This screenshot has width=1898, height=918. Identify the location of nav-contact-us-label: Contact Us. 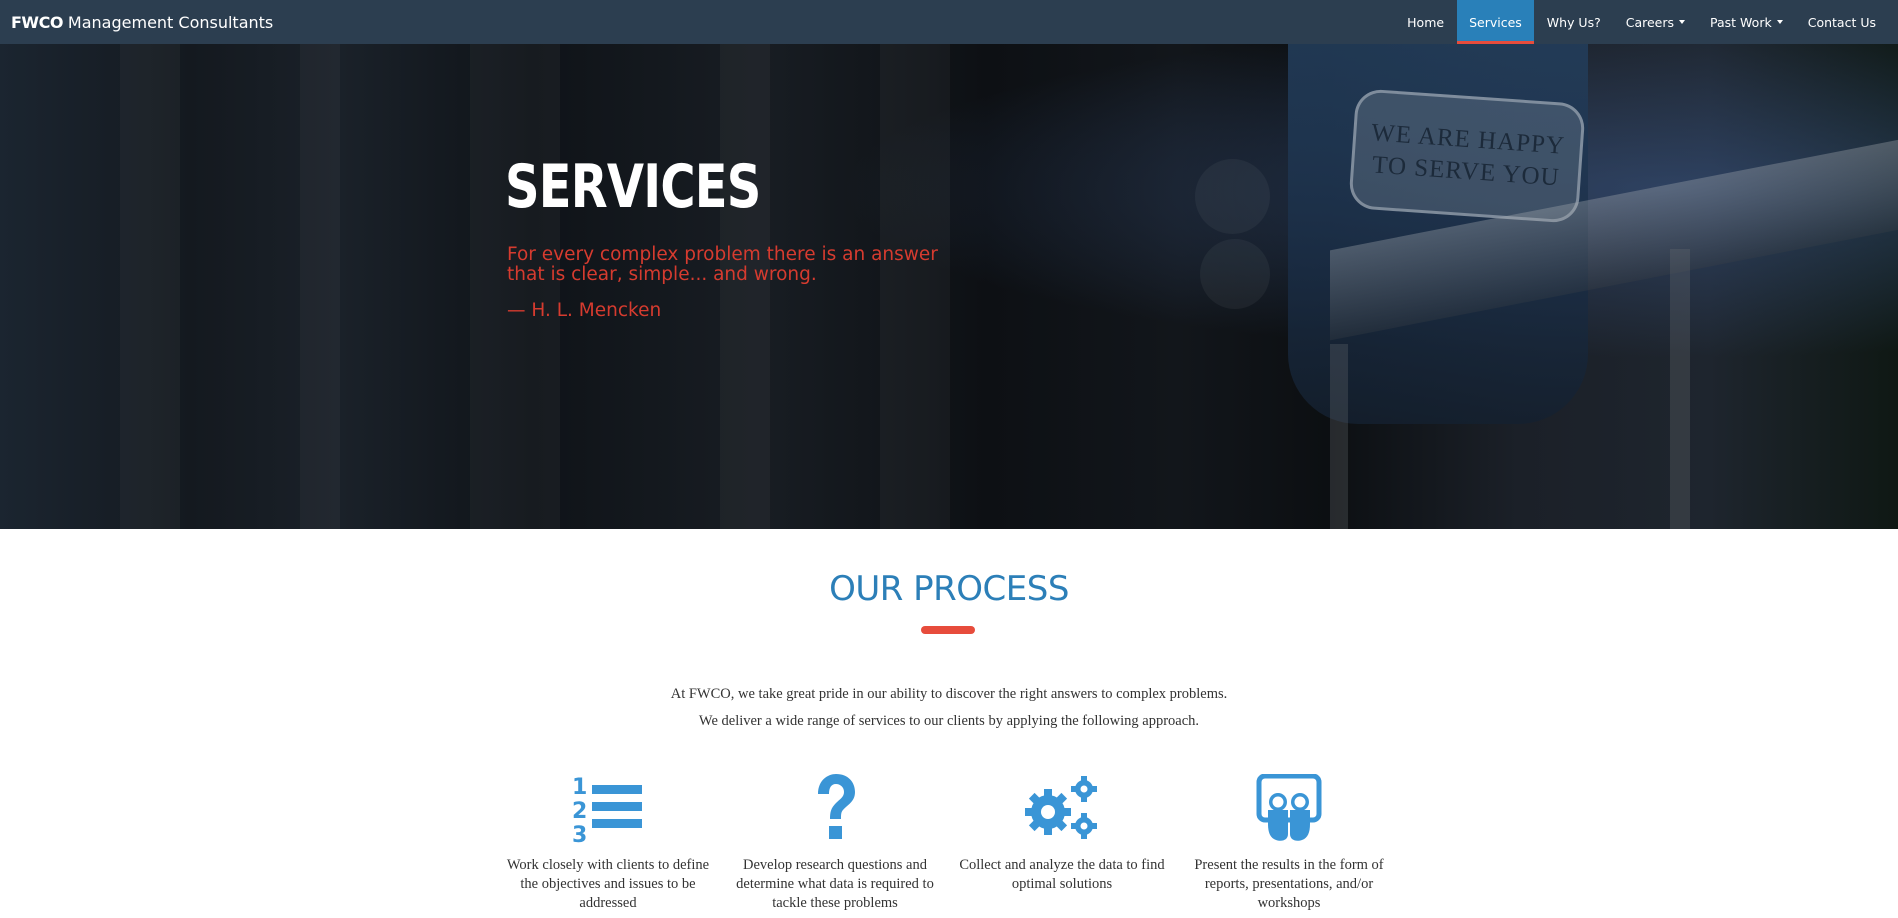
(1841, 22).